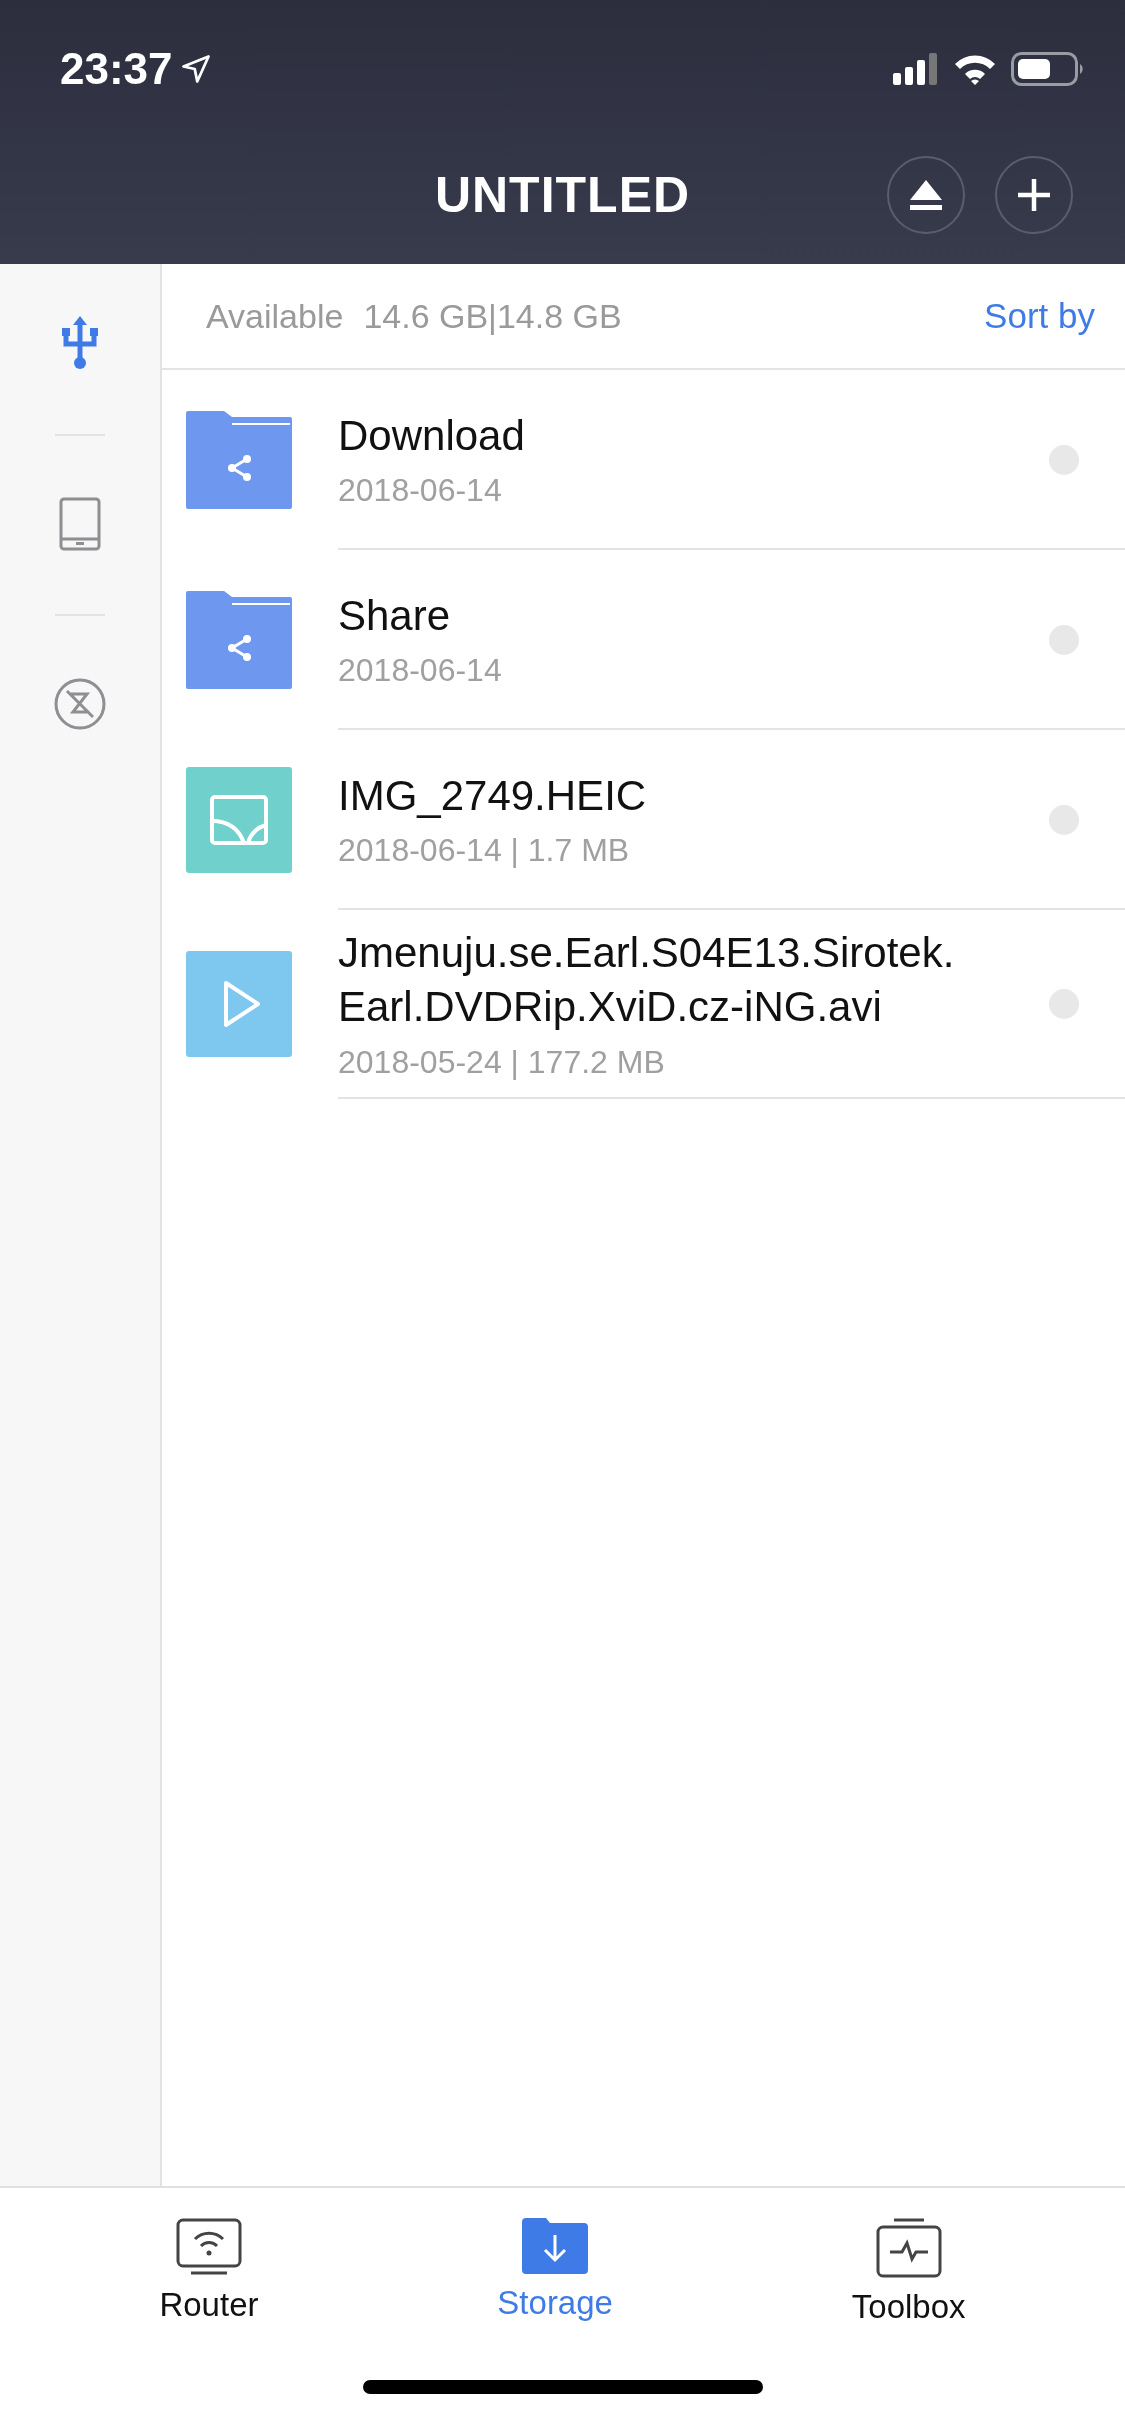  I want to click on monitor-wifi-icon, so click(208, 2247).